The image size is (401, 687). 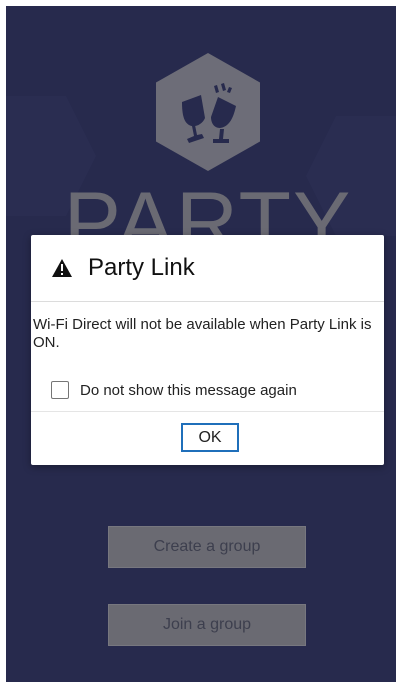 I want to click on dialog-title: Party Link, so click(x=141, y=267).